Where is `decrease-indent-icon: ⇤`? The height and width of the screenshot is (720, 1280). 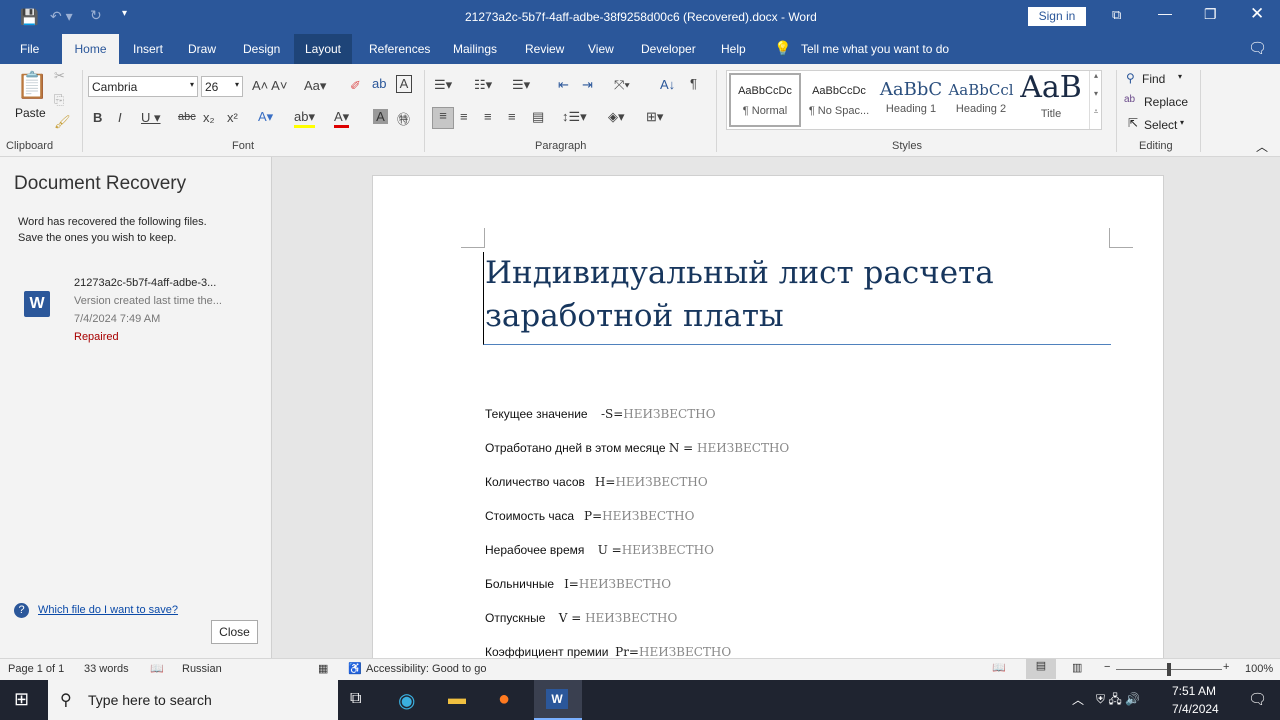 decrease-indent-icon: ⇤ is located at coordinates (563, 85).